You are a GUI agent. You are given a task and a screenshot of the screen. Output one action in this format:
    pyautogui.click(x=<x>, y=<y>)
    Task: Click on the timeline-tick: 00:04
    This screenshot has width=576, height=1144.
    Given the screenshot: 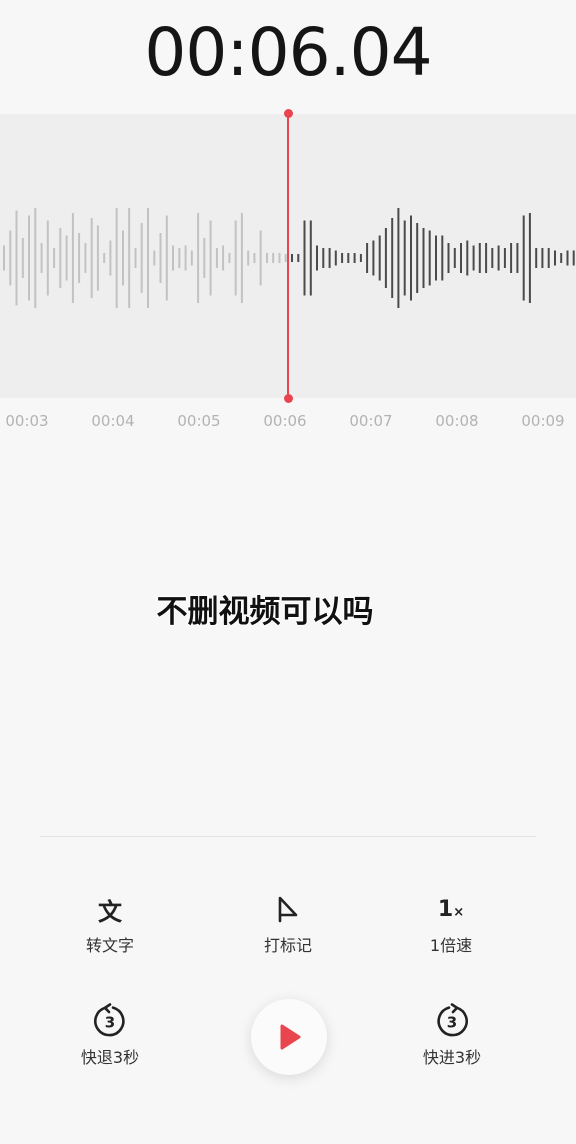 What is the action you would take?
    pyautogui.click(x=113, y=421)
    